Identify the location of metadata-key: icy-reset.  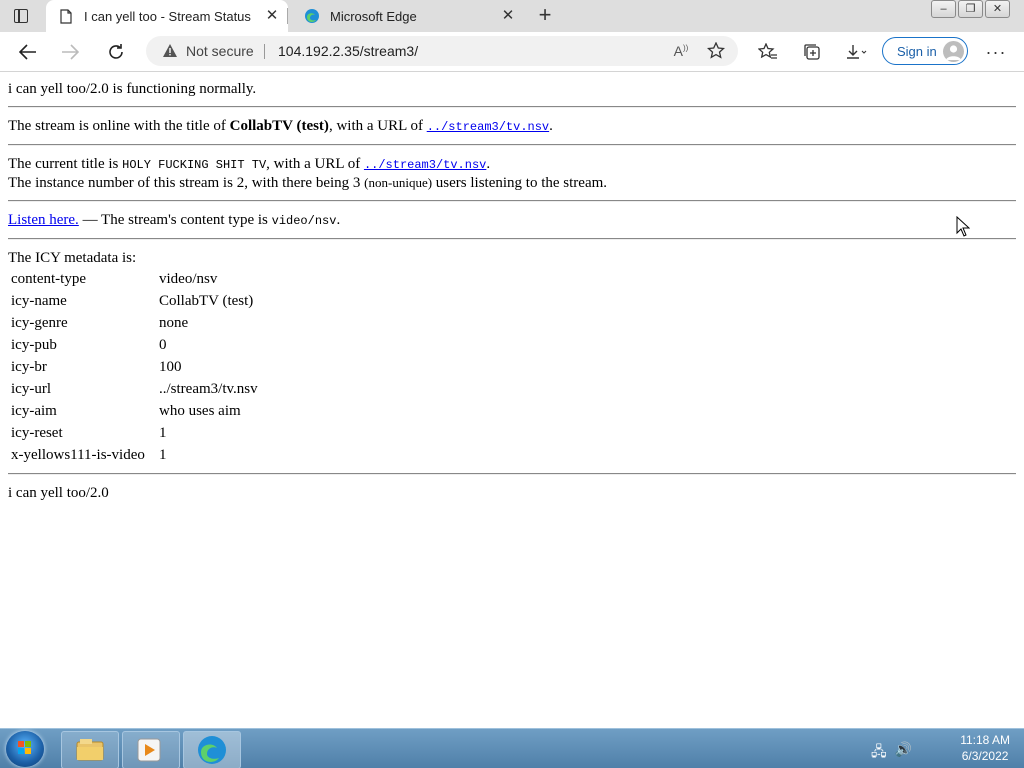
(37, 433).